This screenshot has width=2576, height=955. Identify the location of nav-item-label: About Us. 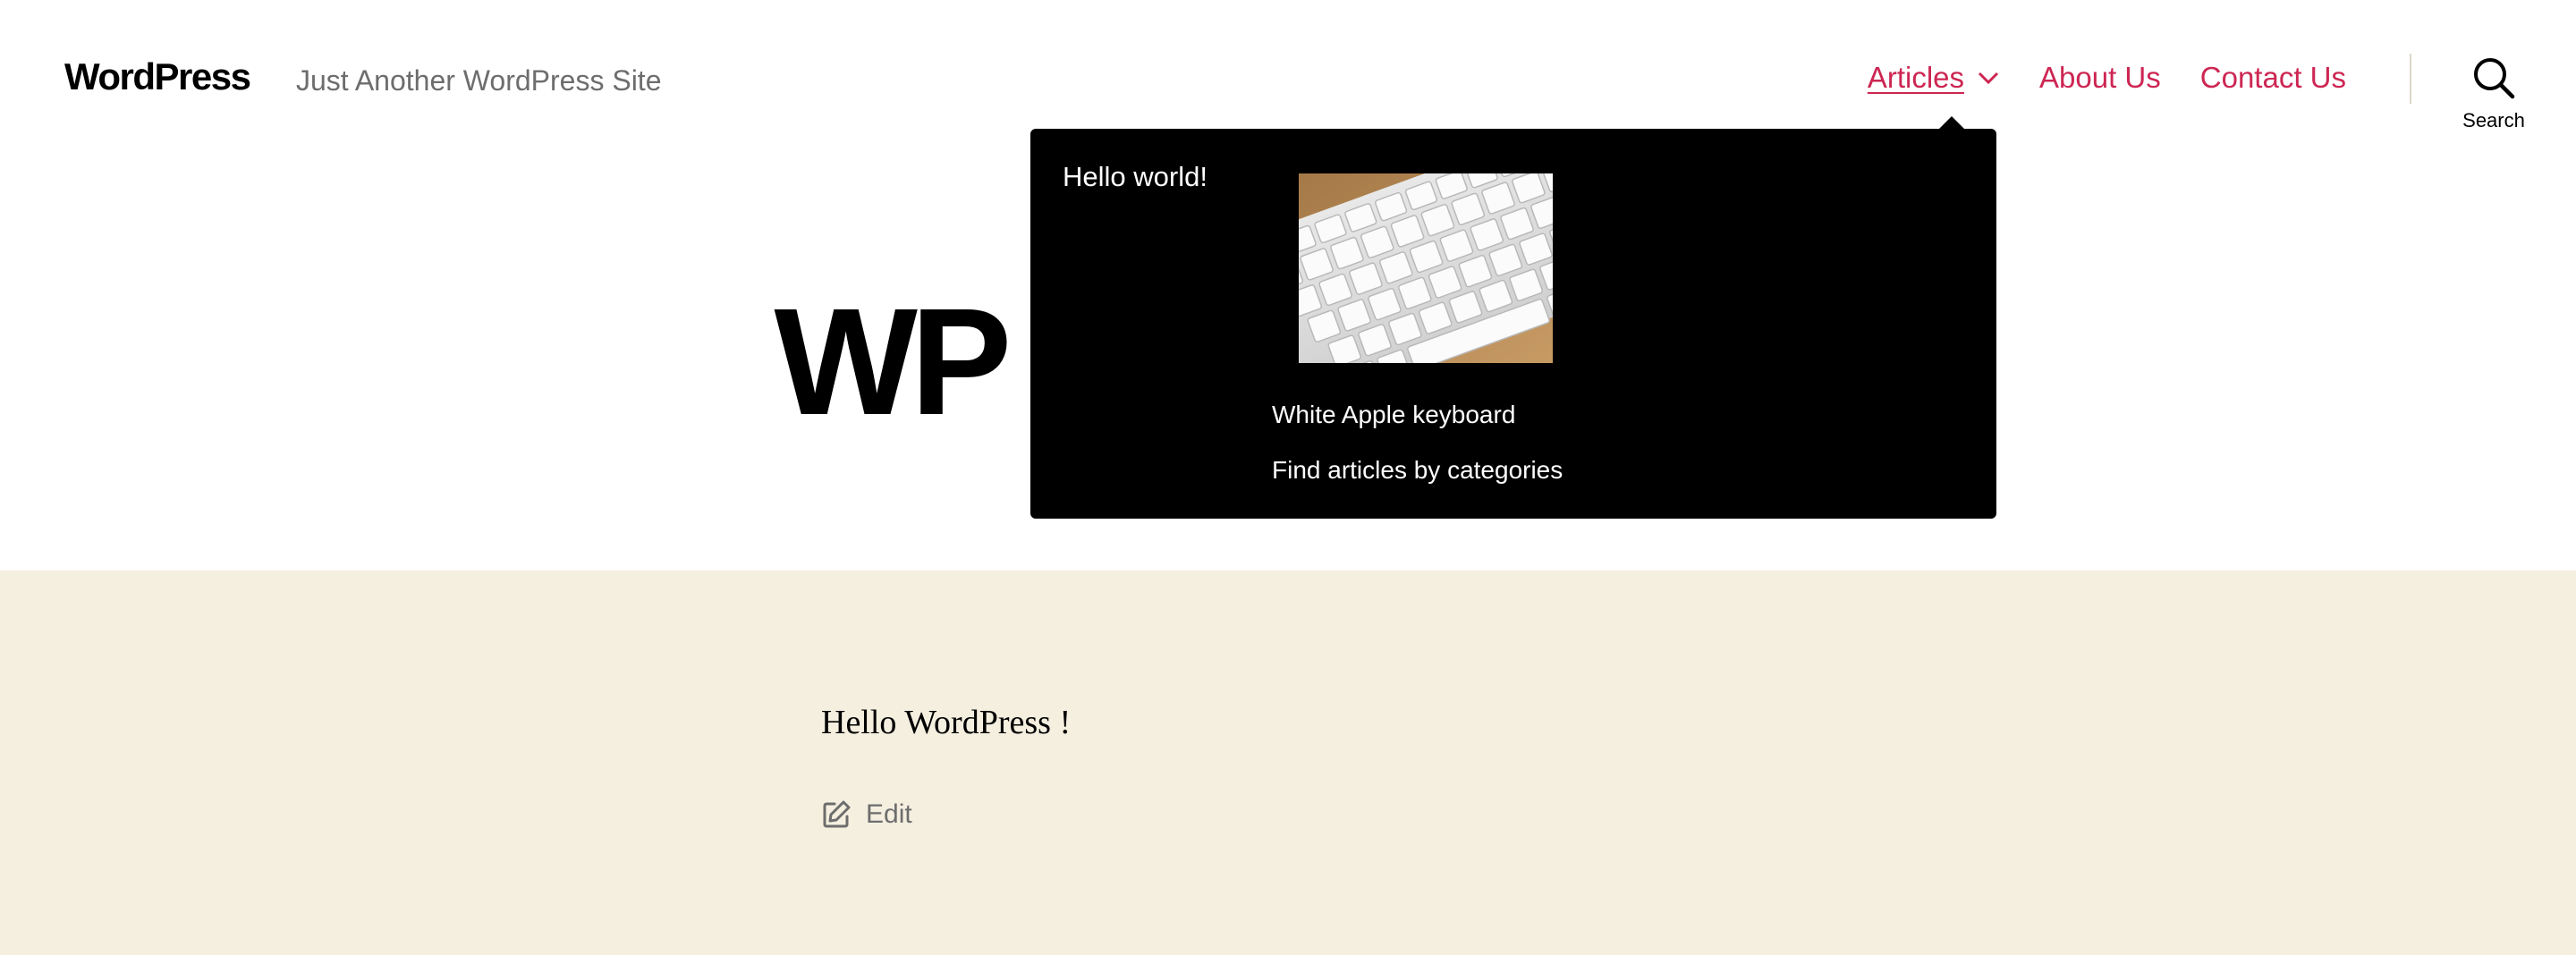
(2100, 78).